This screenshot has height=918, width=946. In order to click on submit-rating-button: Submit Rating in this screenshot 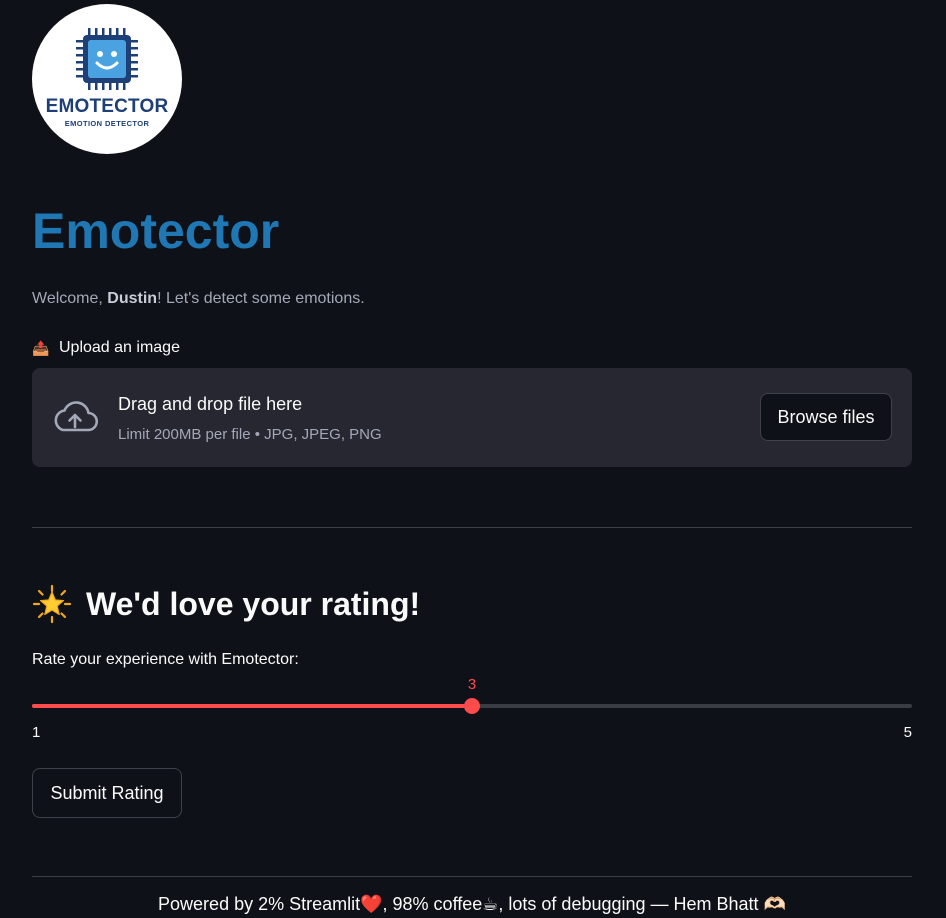, I will do `click(107, 793)`.